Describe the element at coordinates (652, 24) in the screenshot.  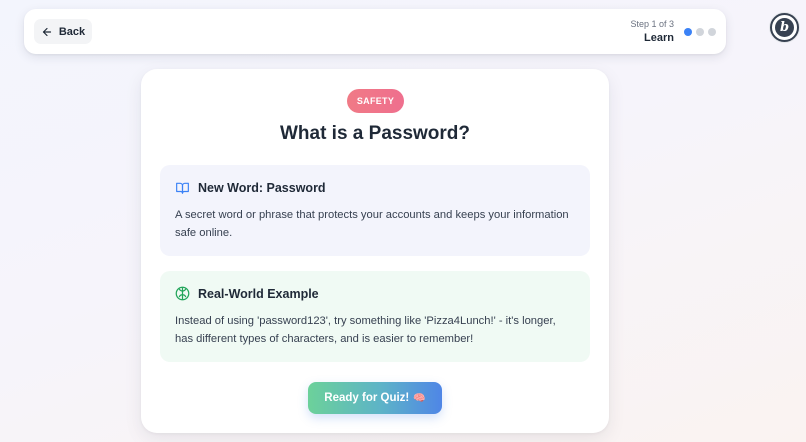
I see `step-count: Step 1 of 3` at that location.